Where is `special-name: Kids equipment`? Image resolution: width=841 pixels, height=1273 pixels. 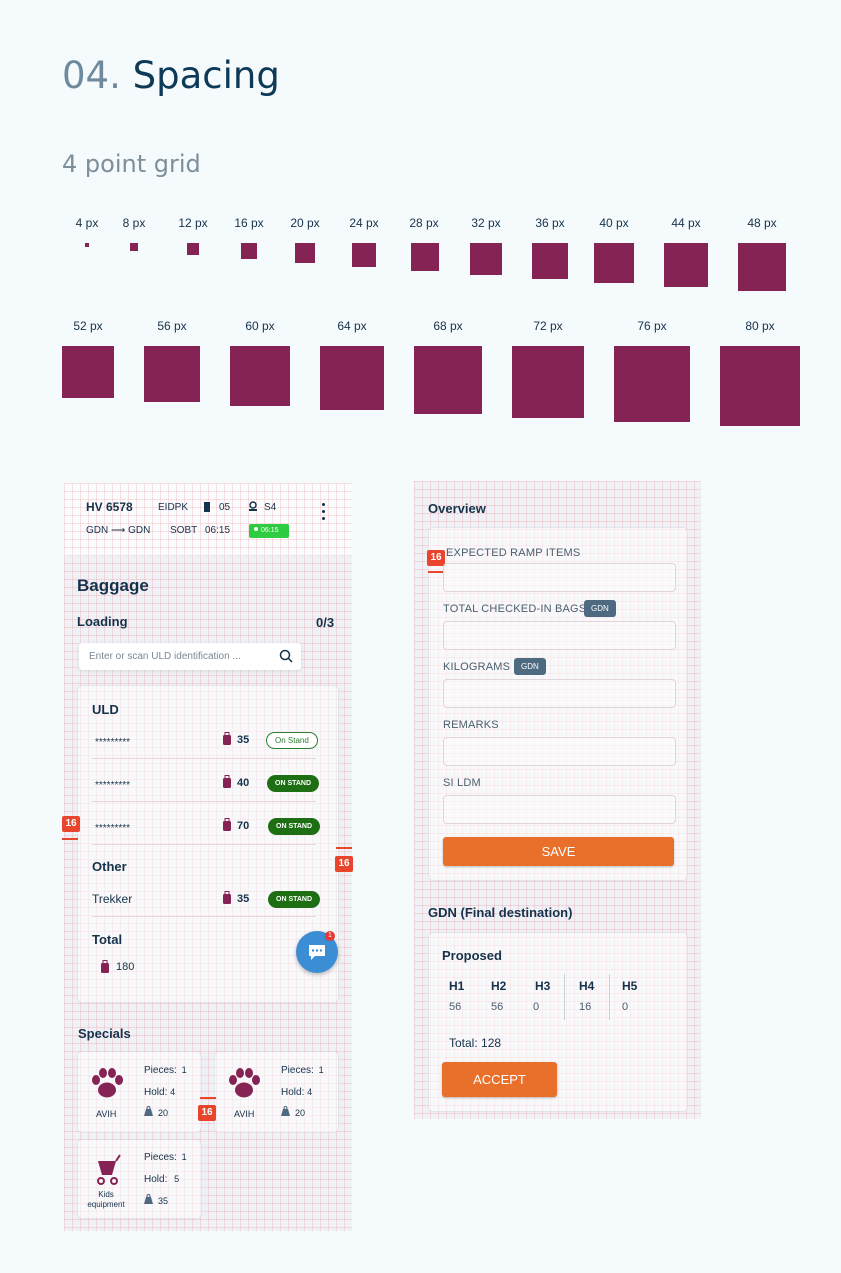 special-name: Kids equipment is located at coordinates (106, 1200).